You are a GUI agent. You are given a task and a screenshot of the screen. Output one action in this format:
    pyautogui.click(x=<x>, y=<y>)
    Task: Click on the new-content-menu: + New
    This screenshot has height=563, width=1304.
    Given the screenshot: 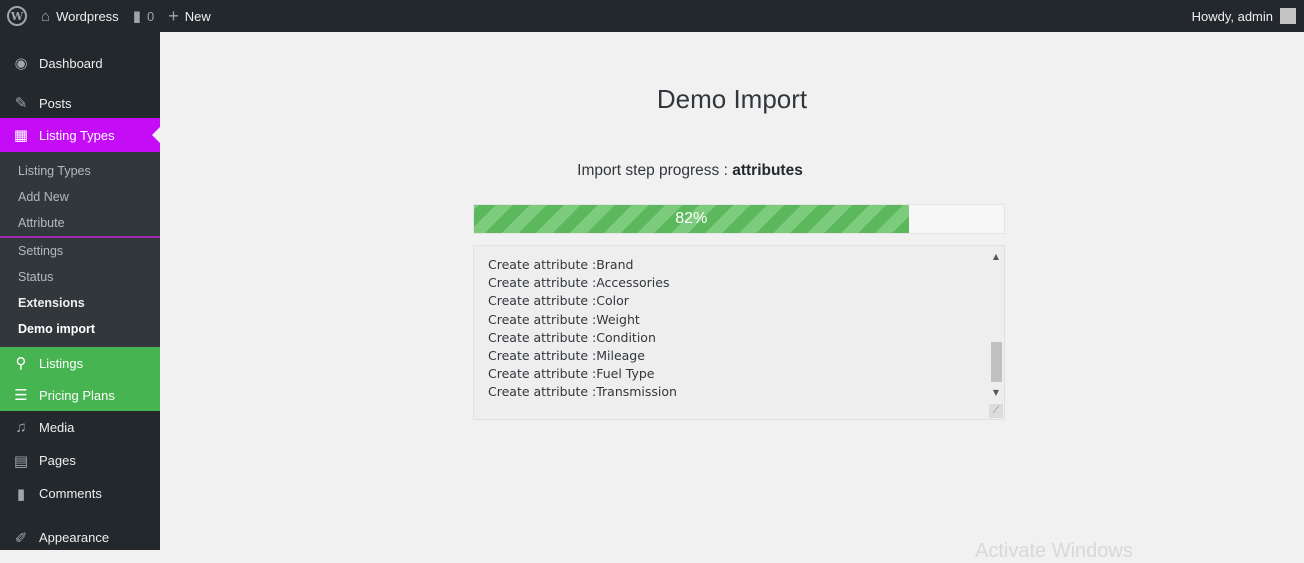 What is the action you would take?
    pyautogui.click(x=189, y=16)
    